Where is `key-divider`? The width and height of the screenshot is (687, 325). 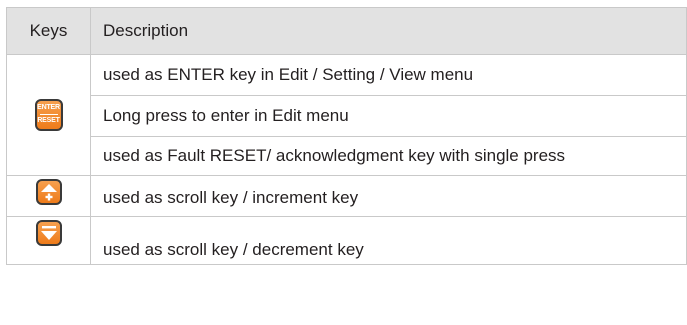
key-divider is located at coordinates (48, 114).